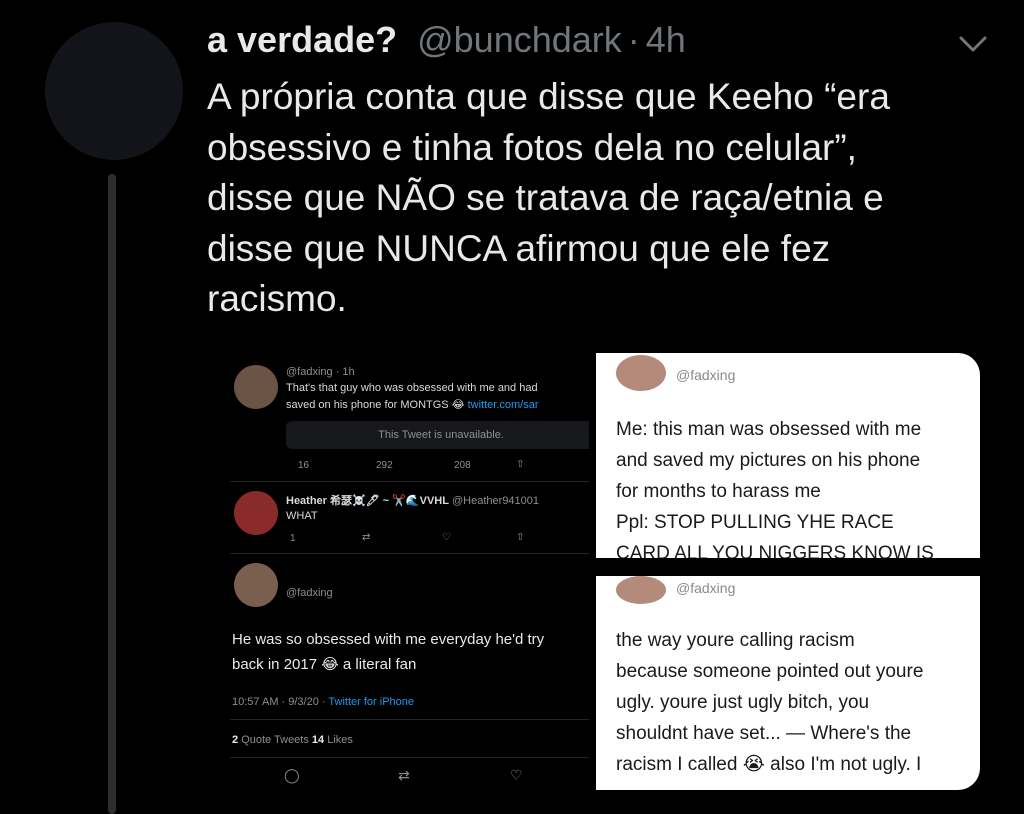 The width and height of the screenshot is (1024, 814). What do you see at coordinates (735, 640) in the screenshot?
I see `tweet-text-line: the way youre calling racism` at bounding box center [735, 640].